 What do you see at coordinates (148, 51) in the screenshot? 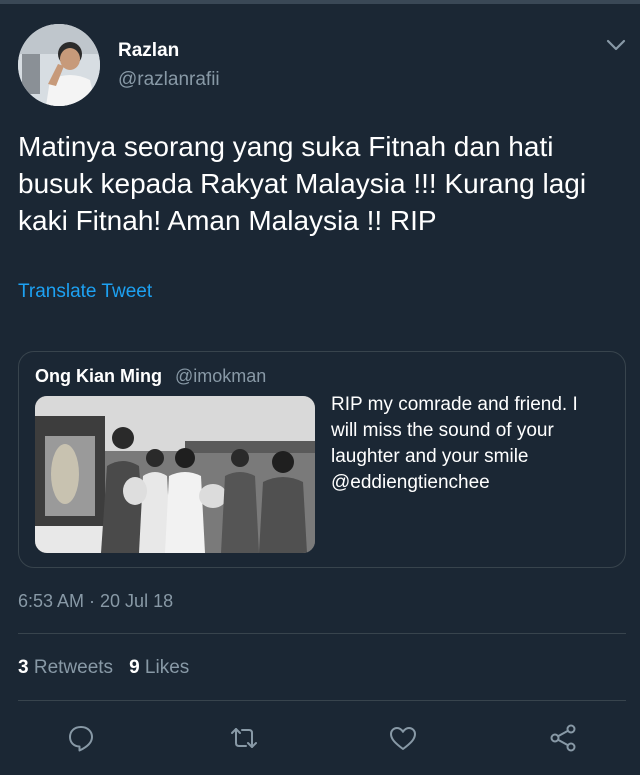
I see `author-name: Razlan` at bounding box center [148, 51].